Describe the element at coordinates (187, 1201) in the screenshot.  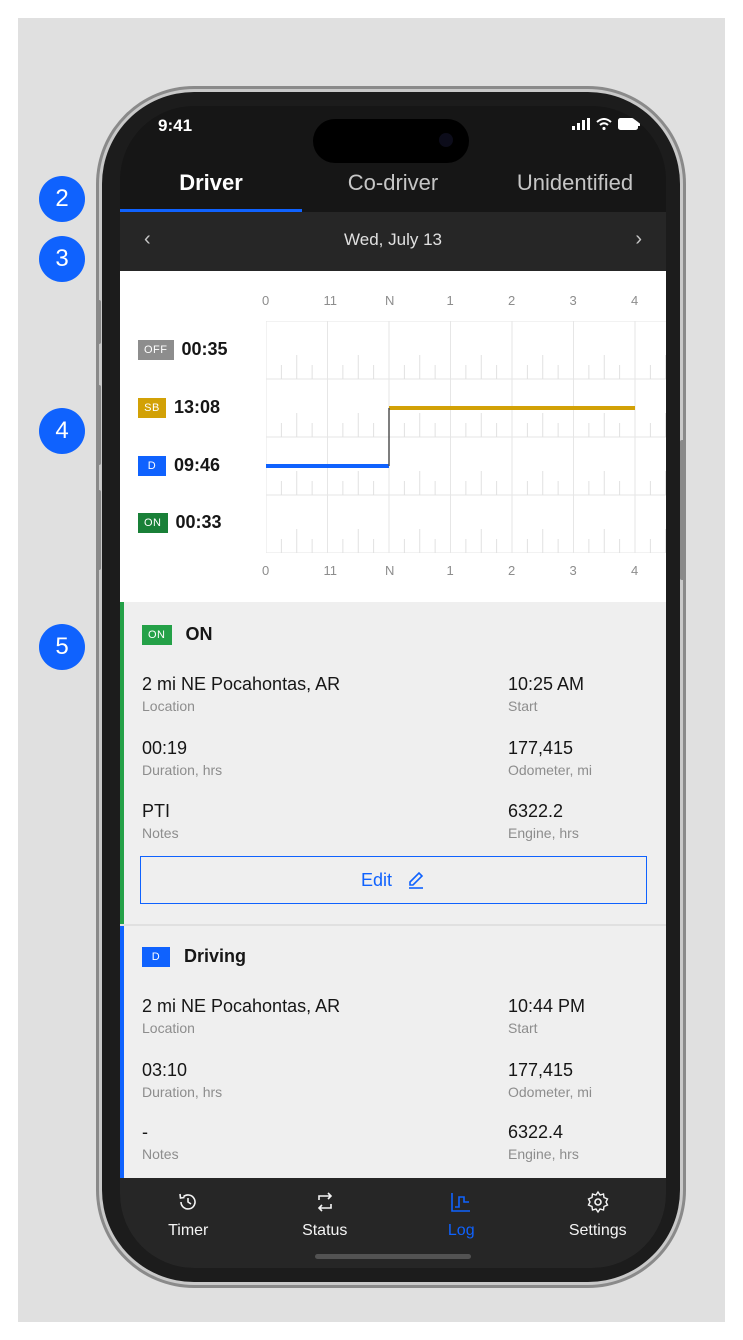
I see `history-icon` at that location.